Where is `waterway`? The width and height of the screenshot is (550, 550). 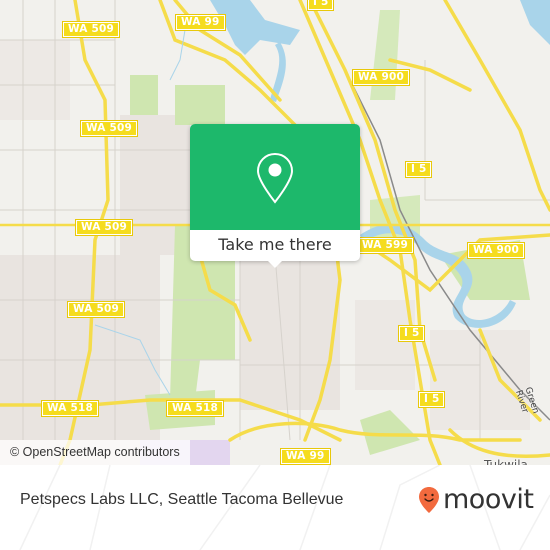
waterway is located at coordinates (535, 22).